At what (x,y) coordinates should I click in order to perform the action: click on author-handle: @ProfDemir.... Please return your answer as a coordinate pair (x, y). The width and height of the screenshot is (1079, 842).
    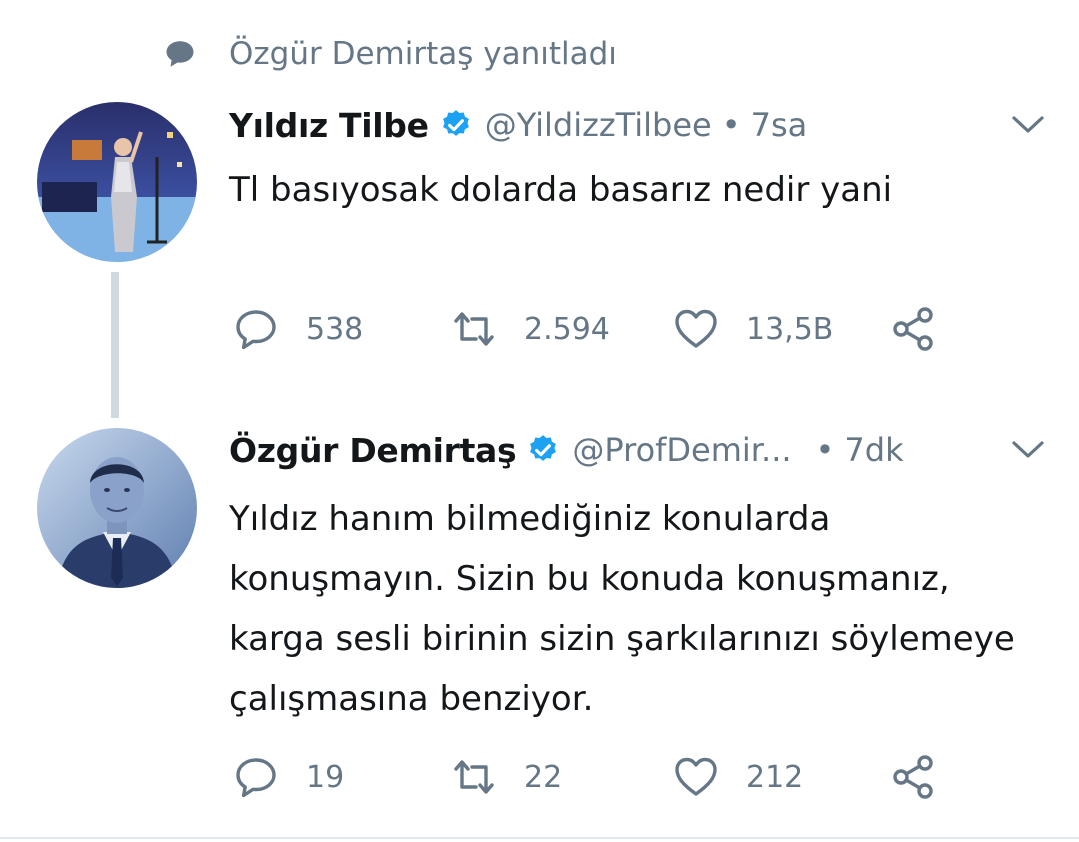
    Looking at the image, I should click on (681, 450).